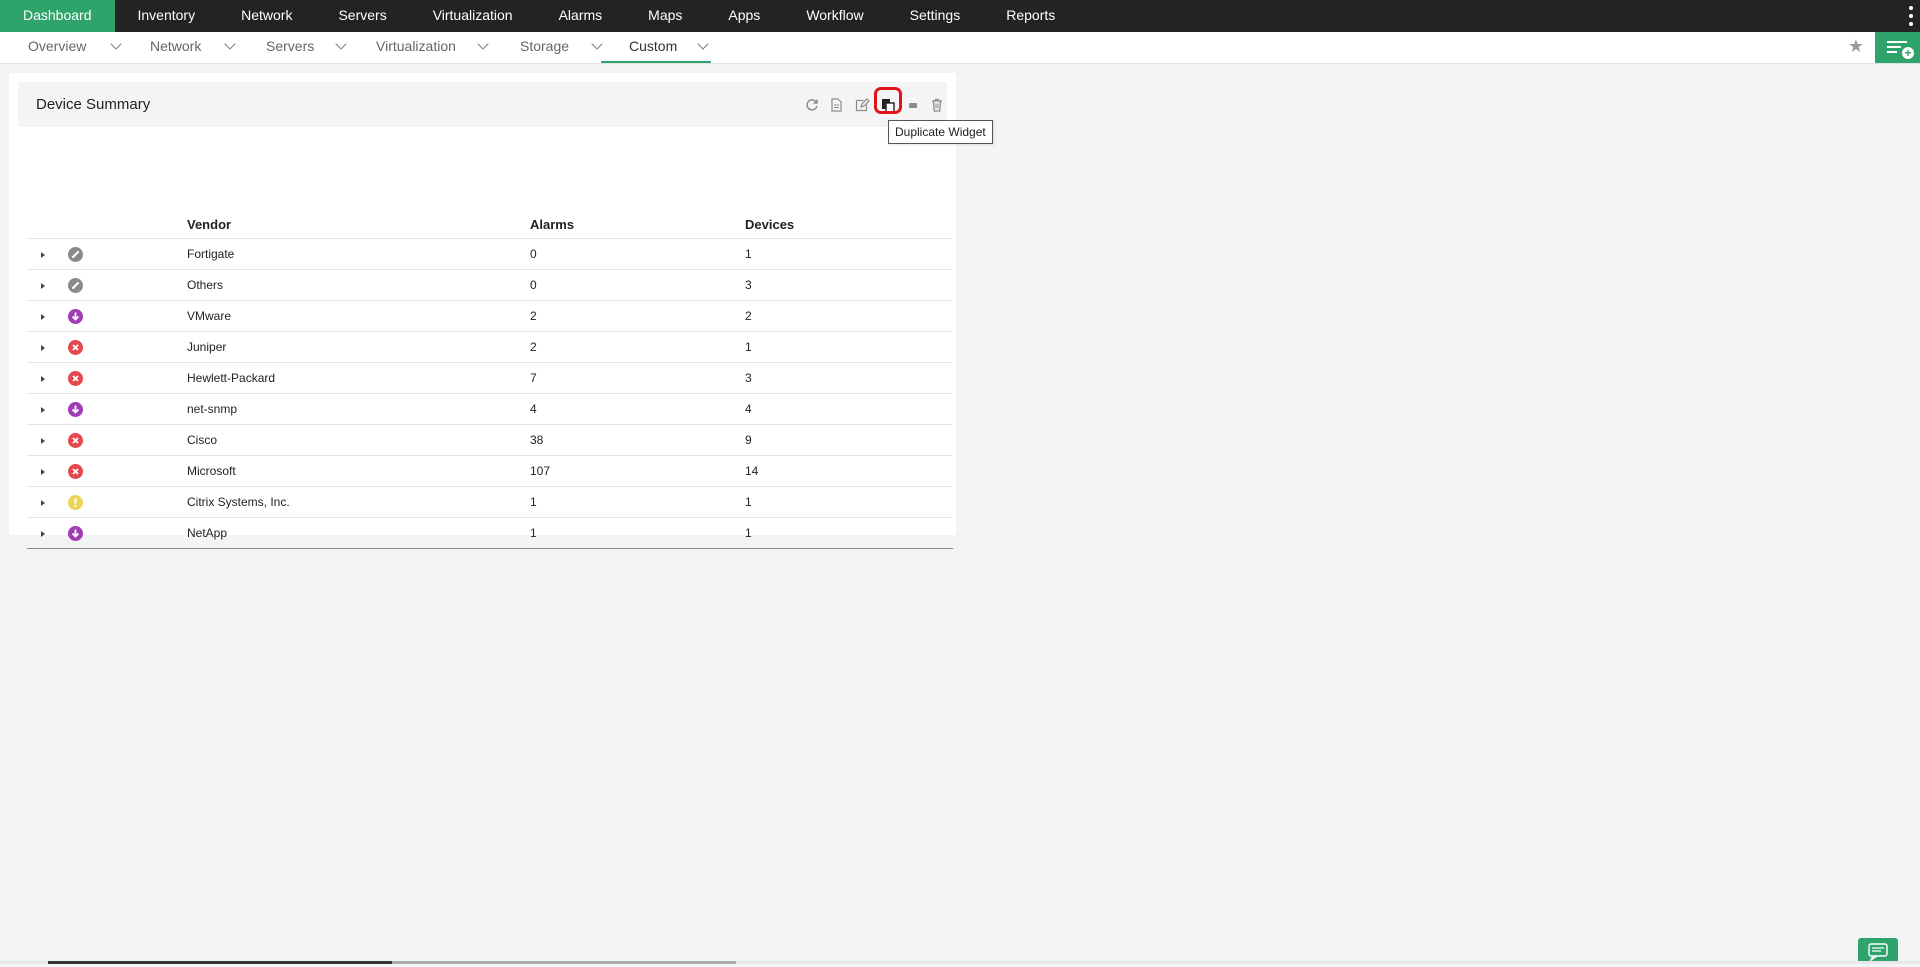 This screenshot has height=967, width=1920. I want to click on column-header-devices: Devices, so click(849, 224).